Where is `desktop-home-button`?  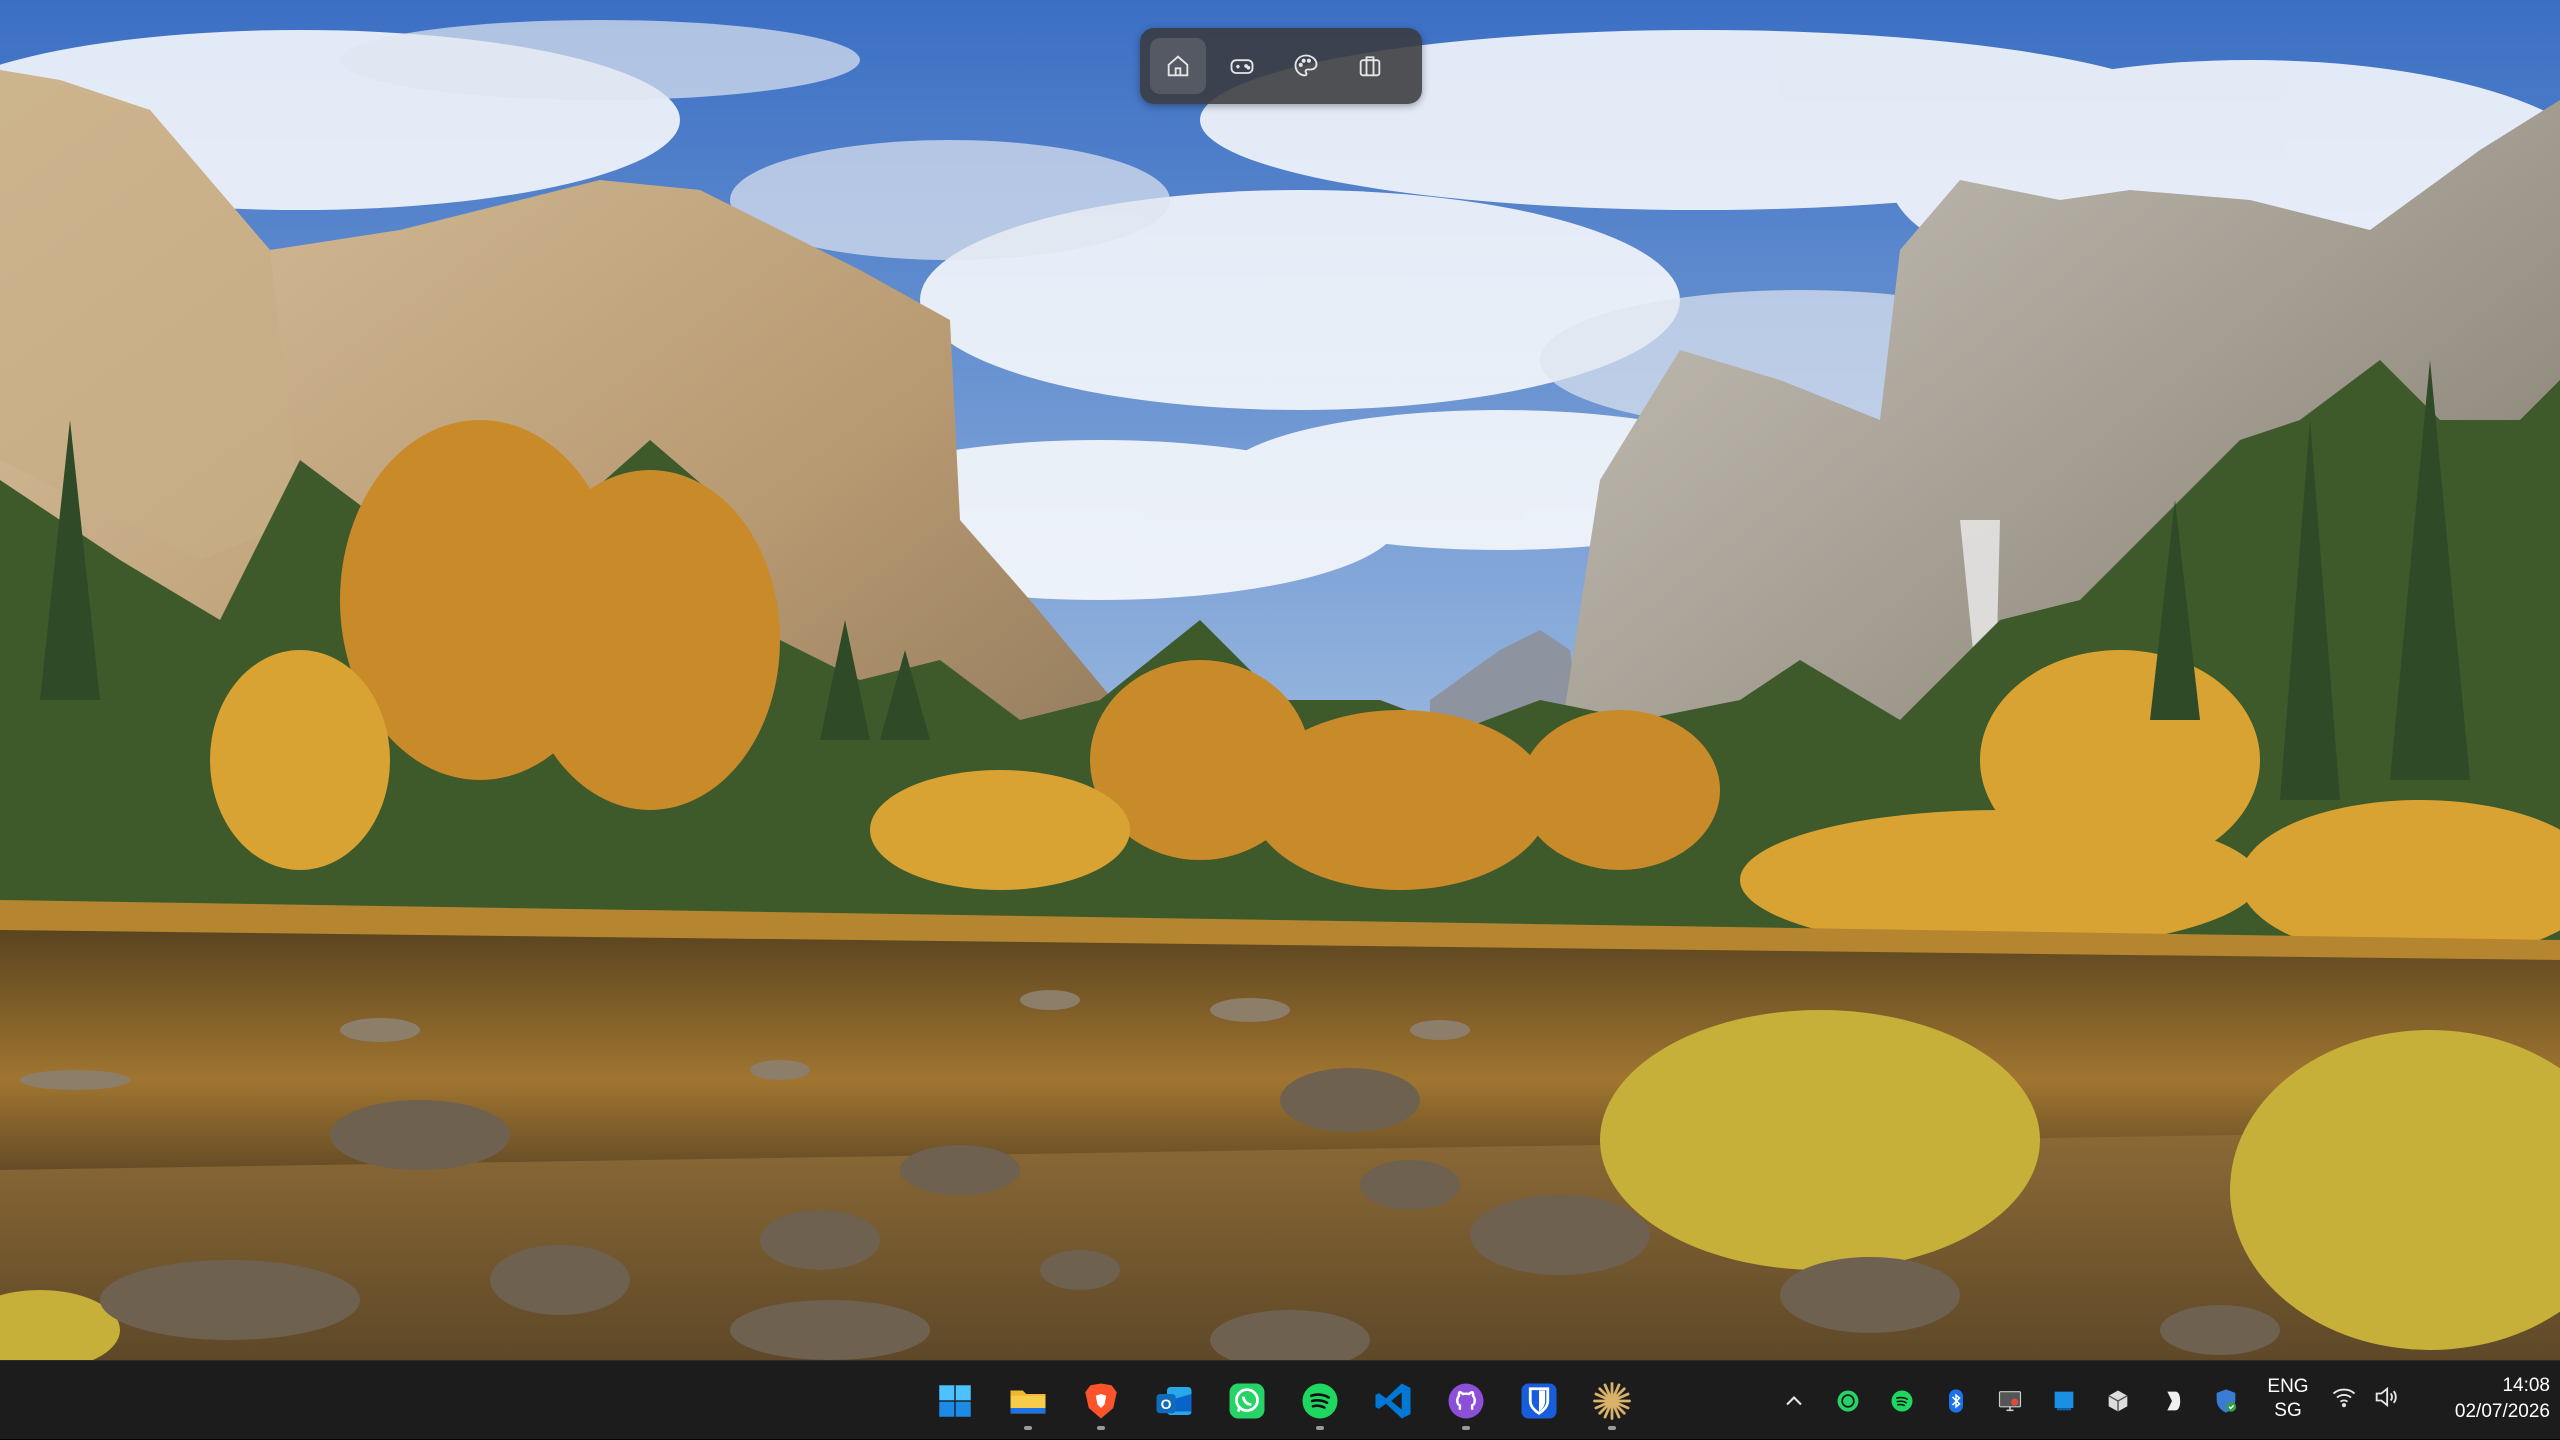 desktop-home-button is located at coordinates (1178, 66).